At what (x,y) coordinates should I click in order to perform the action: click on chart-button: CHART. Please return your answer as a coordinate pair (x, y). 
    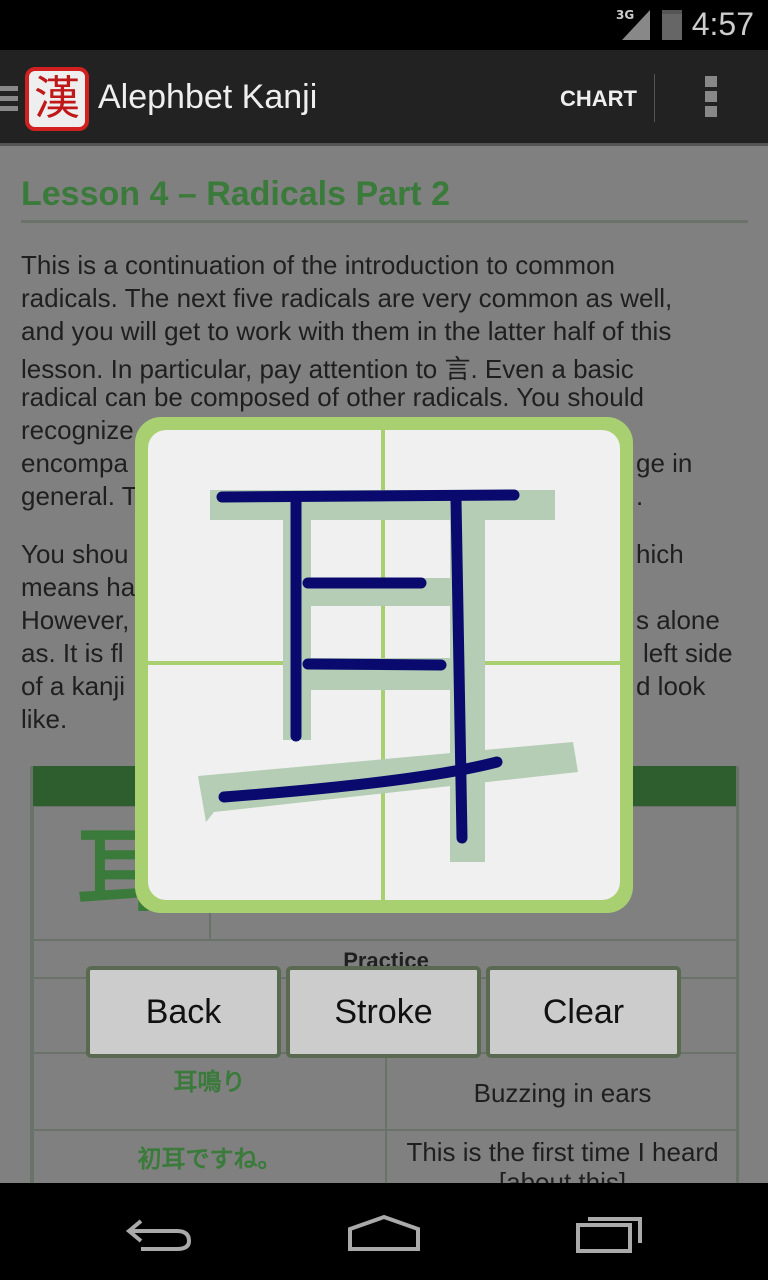
    Looking at the image, I should click on (598, 99).